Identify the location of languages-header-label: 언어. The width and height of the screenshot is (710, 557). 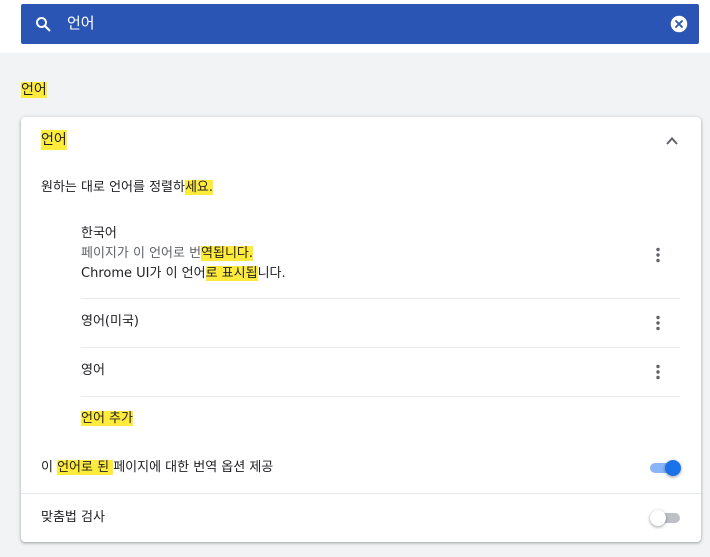
(54, 140).